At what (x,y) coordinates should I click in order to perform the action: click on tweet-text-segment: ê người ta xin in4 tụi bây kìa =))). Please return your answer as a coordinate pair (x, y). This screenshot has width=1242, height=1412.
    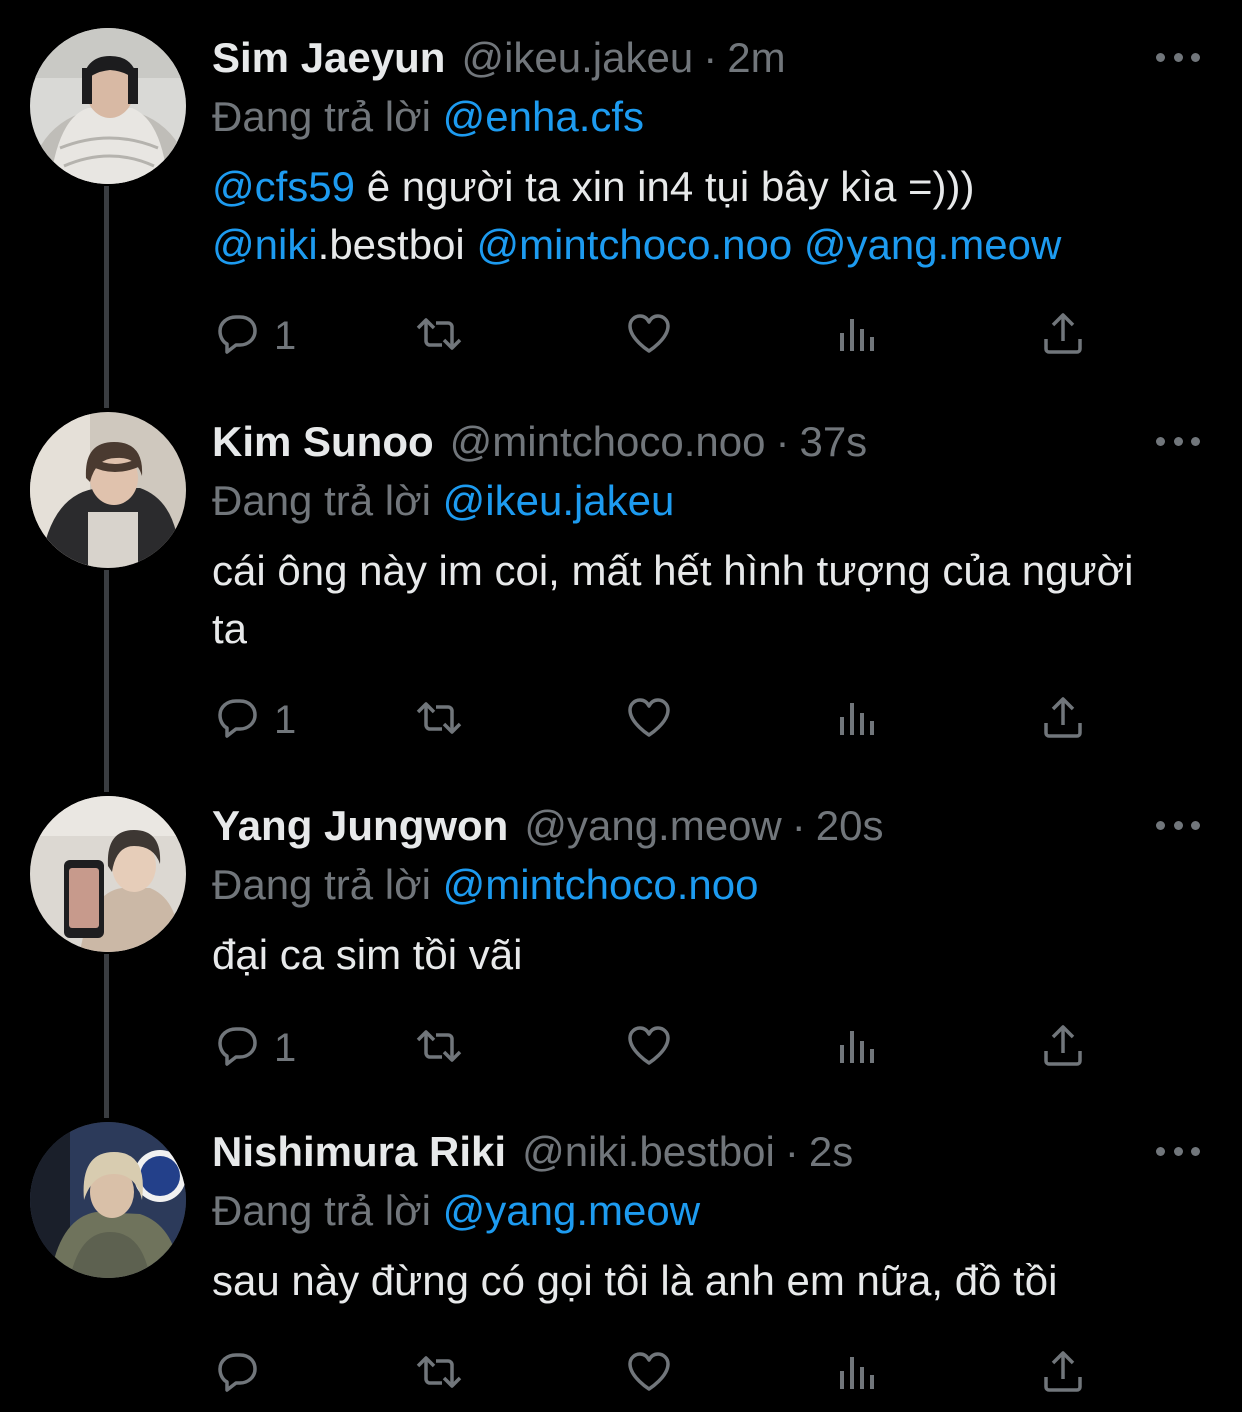
    Looking at the image, I should click on (665, 186).